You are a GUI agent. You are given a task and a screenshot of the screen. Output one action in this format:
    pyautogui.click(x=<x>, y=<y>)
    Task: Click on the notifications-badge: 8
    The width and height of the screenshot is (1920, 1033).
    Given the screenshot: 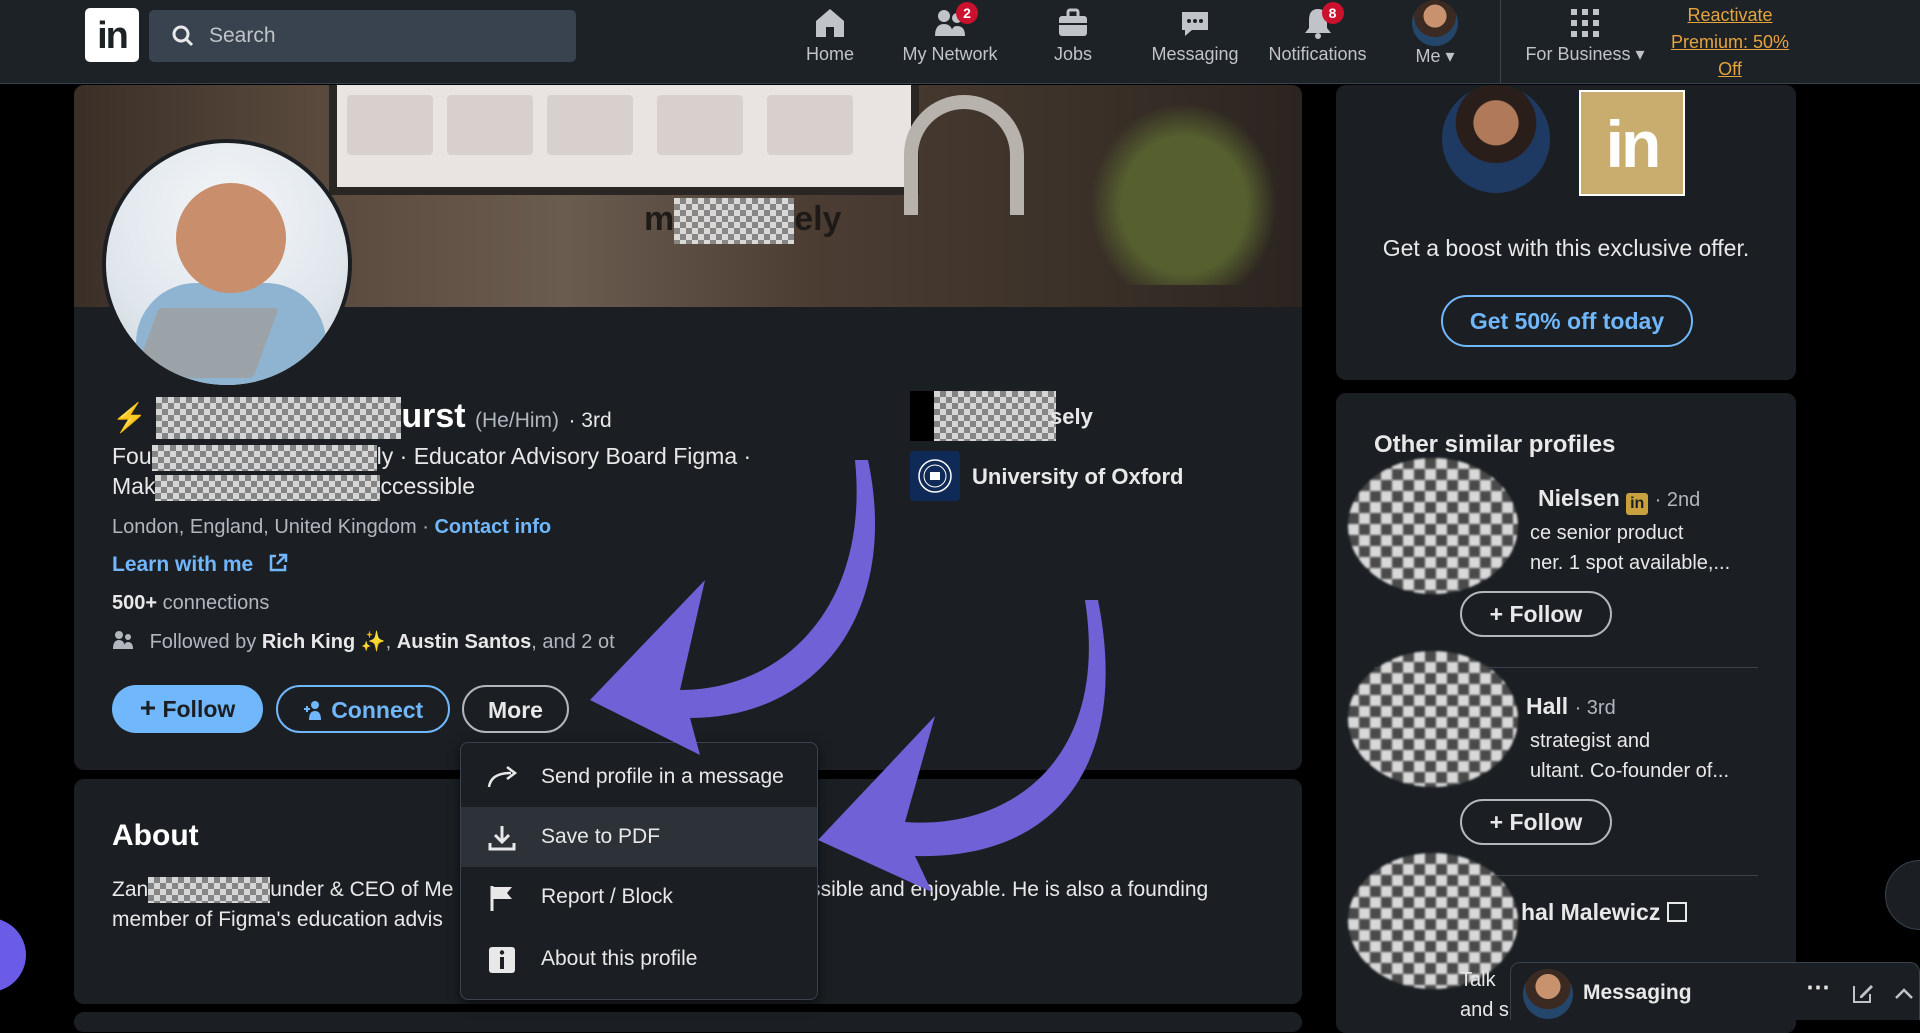 What is the action you would take?
    pyautogui.click(x=1332, y=13)
    